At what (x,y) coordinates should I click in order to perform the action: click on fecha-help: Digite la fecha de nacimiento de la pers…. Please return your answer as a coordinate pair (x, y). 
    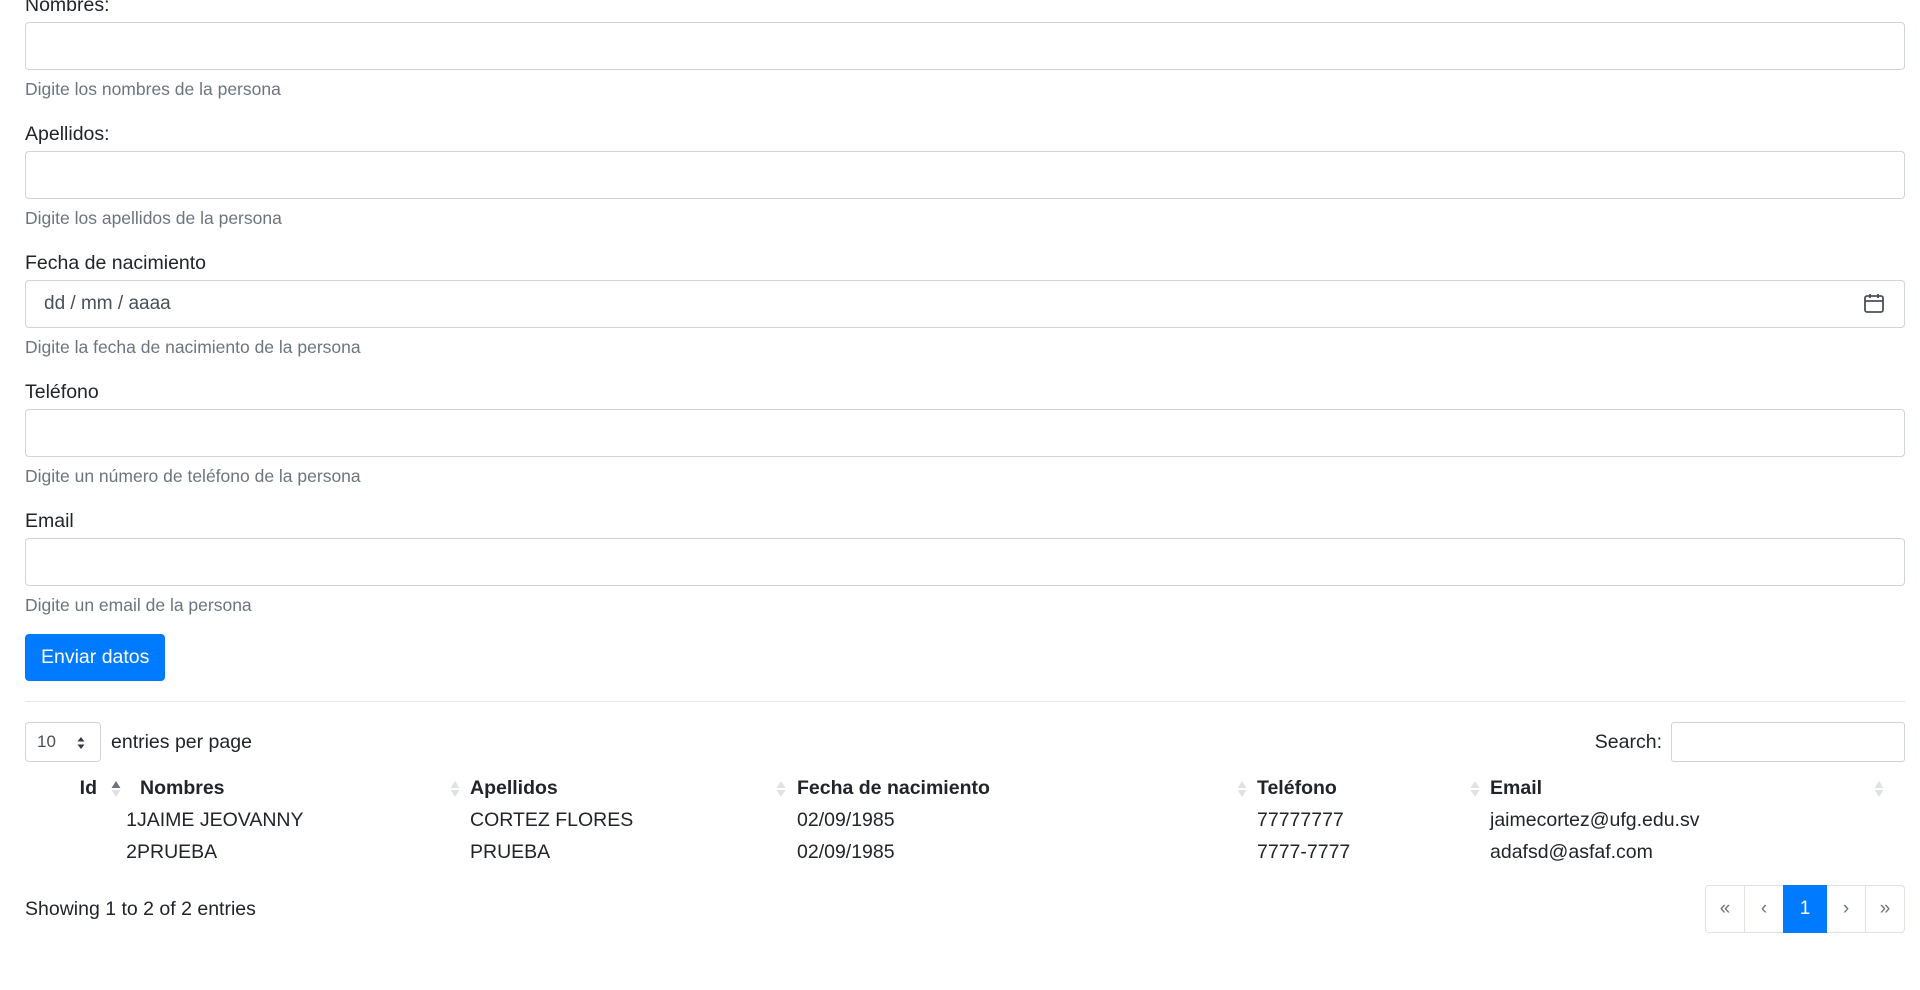
    Looking at the image, I should click on (193, 347).